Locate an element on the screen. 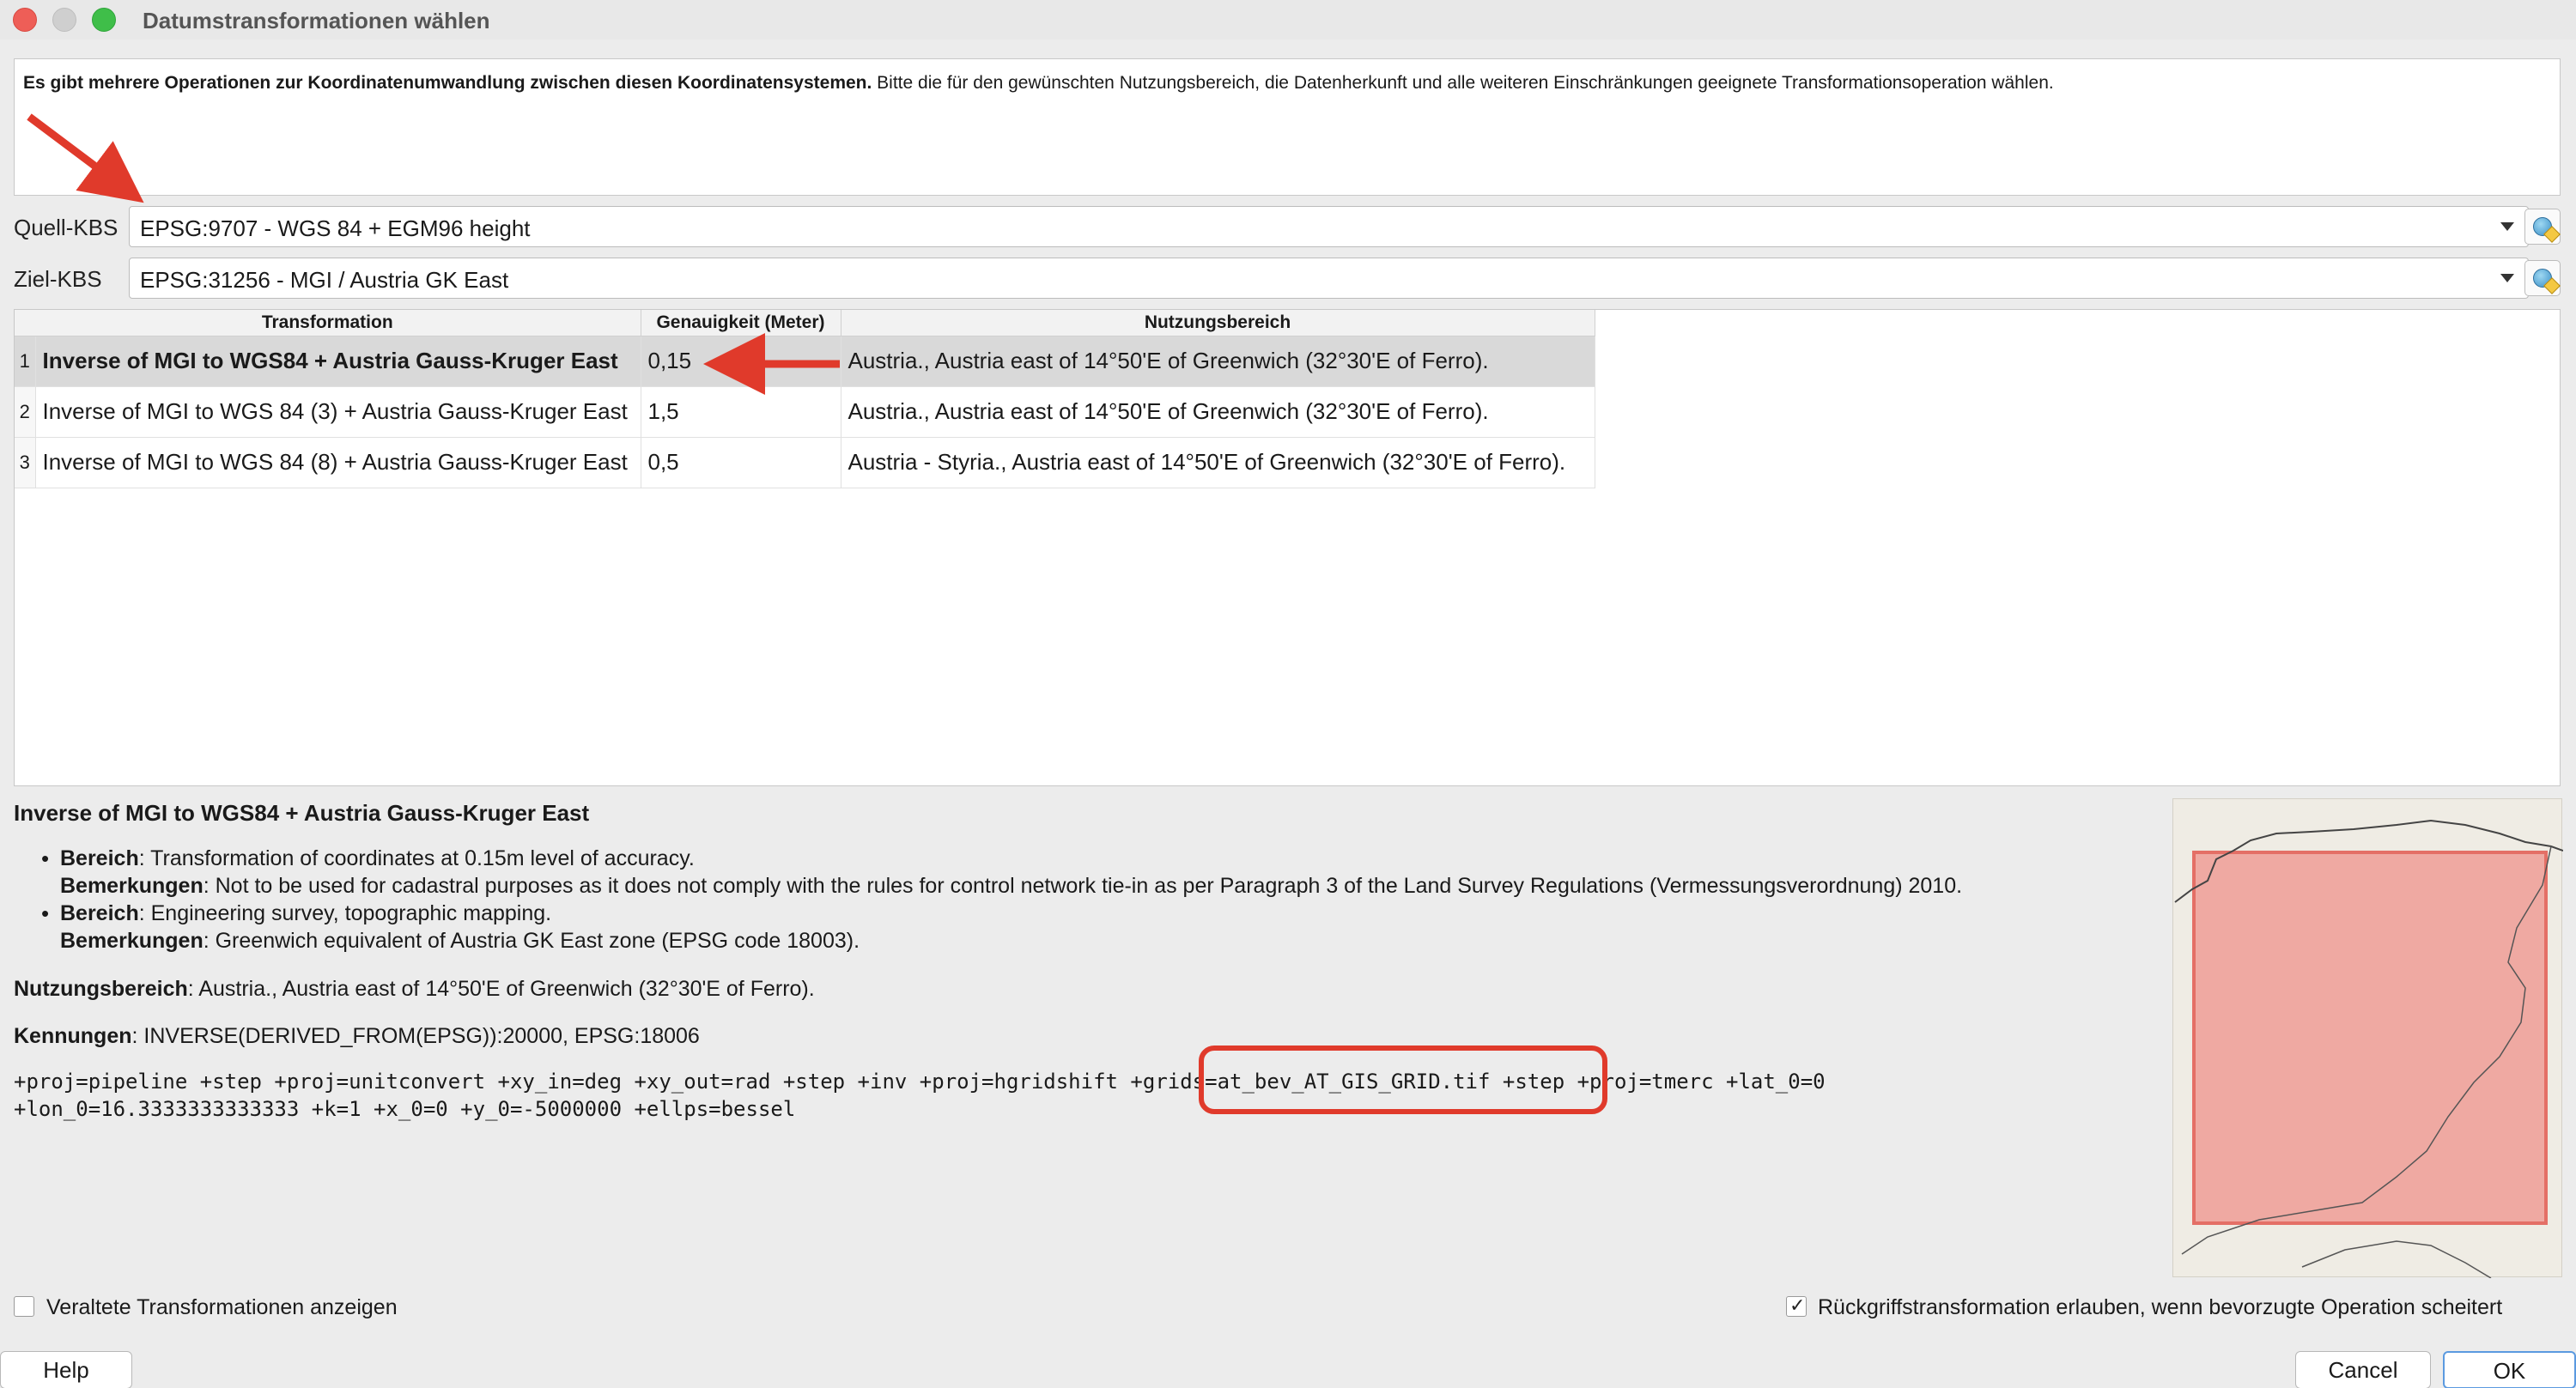 The height and width of the screenshot is (1388, 2576). minimize-window-button is located at coordinates (64, 20).